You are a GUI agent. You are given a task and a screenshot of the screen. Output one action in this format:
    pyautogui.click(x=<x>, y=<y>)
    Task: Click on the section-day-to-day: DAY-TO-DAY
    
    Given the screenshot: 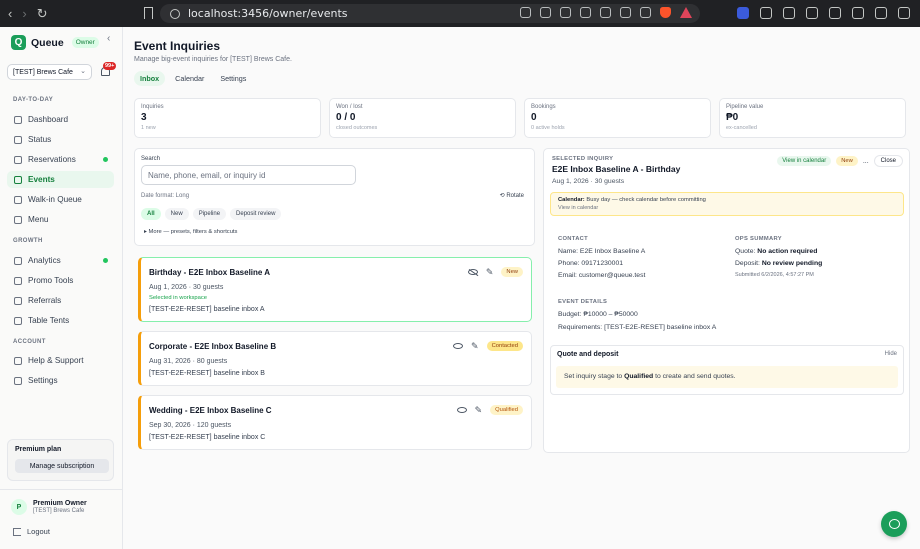 What is the action you would take?
    pyautogui.click(x=33, y=100)
    